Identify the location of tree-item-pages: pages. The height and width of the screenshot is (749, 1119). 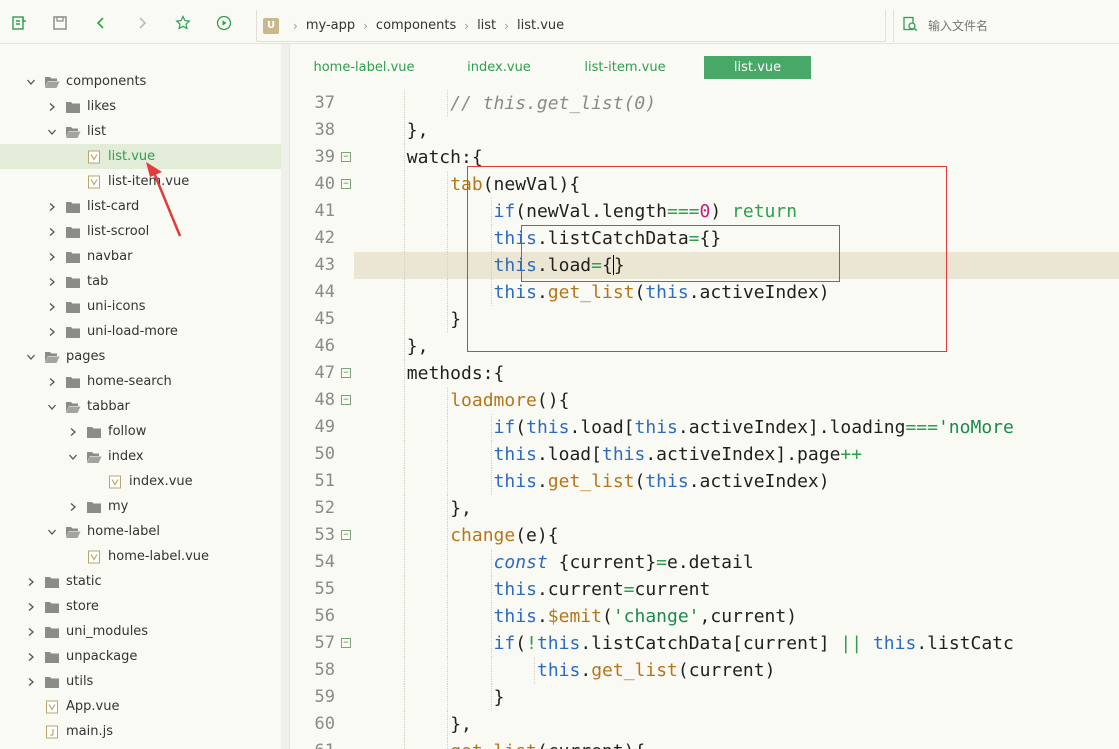
(141, 356).